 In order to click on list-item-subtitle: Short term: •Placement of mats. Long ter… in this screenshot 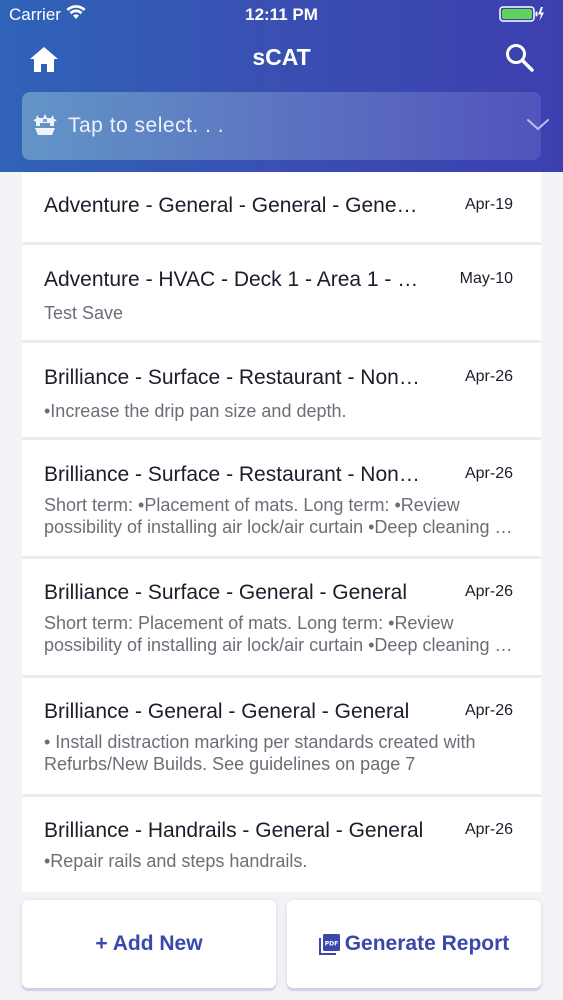, I will do `click(277, 516)`.